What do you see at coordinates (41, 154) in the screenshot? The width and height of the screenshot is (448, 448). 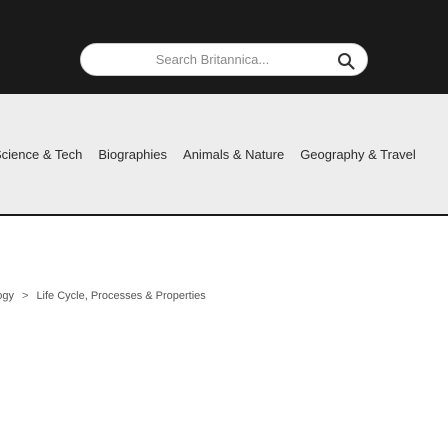 I see `nav-item-science-tech: Science & Tech` at bounding box center [41, 154].